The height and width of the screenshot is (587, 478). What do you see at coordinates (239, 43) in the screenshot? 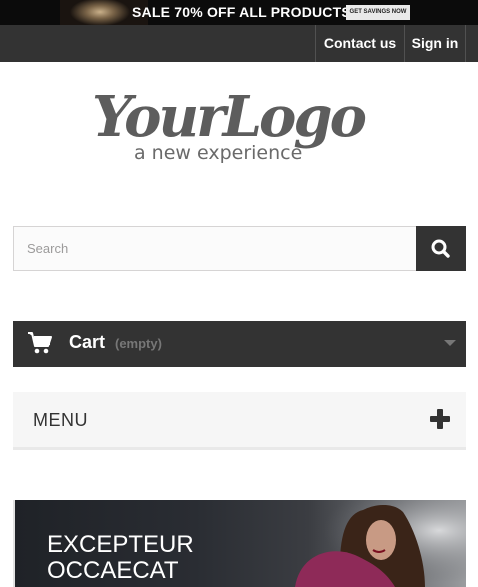
I see `top-nav-bar: Contact us Sign in` at bounding box center [239, 43].